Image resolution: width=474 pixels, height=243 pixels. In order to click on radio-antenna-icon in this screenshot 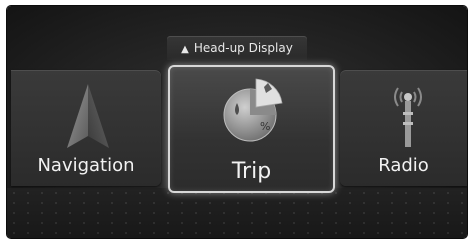, I will do `click(408, 117)`.